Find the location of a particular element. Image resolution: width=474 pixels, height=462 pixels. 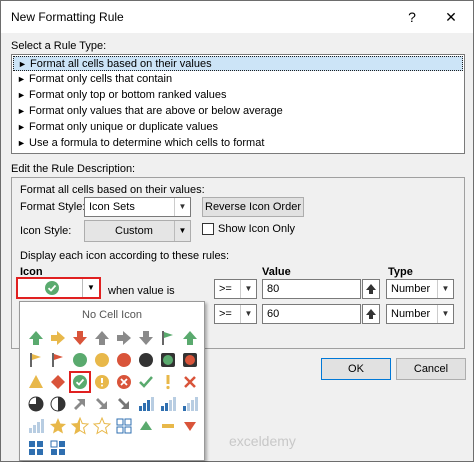

red-arrow-down-icon is located at coordinates (80, 338).